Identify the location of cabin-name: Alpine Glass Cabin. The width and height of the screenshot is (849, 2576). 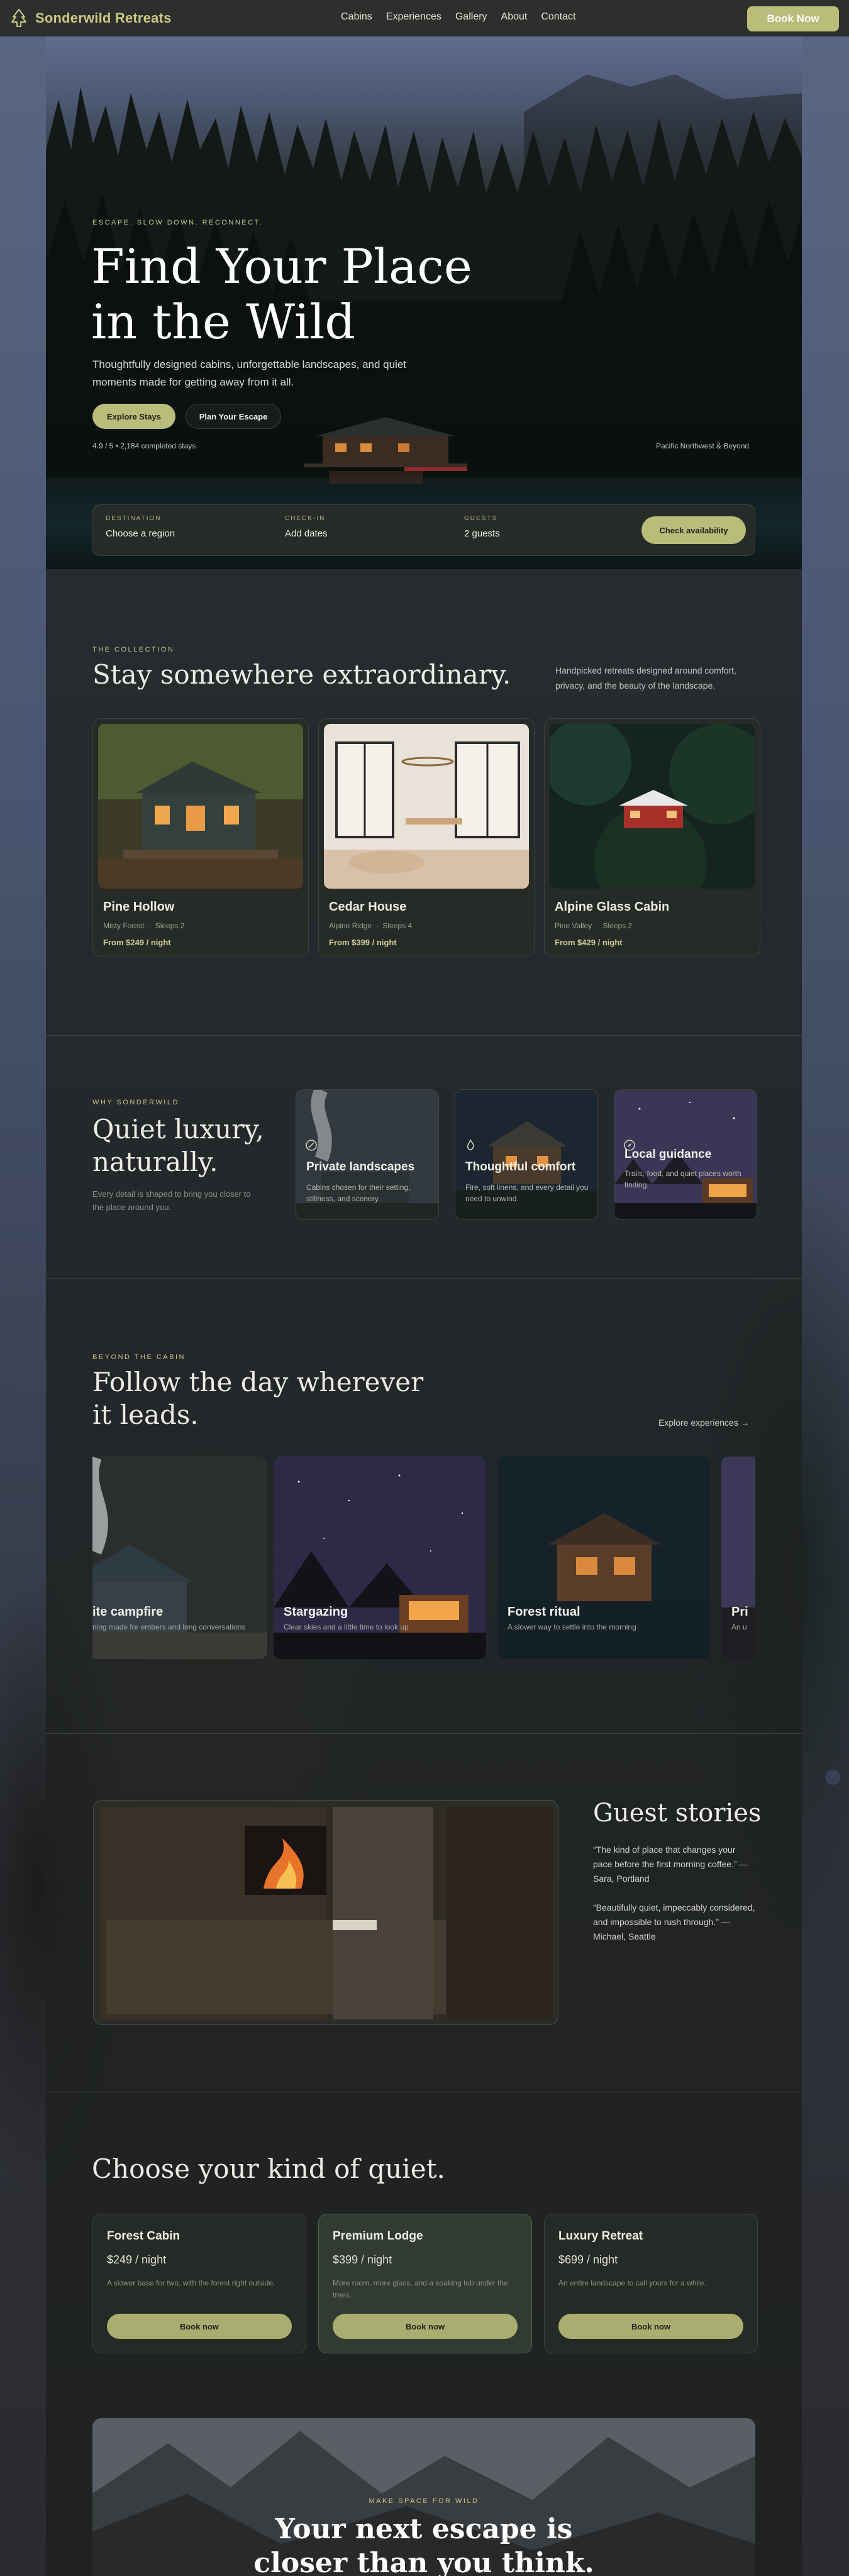
(613, 907).